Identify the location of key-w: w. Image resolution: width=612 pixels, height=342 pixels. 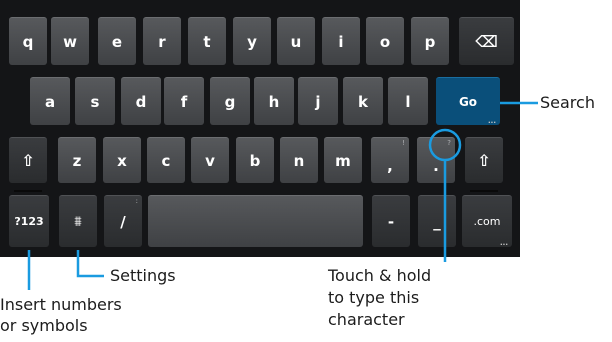
(70, 41).